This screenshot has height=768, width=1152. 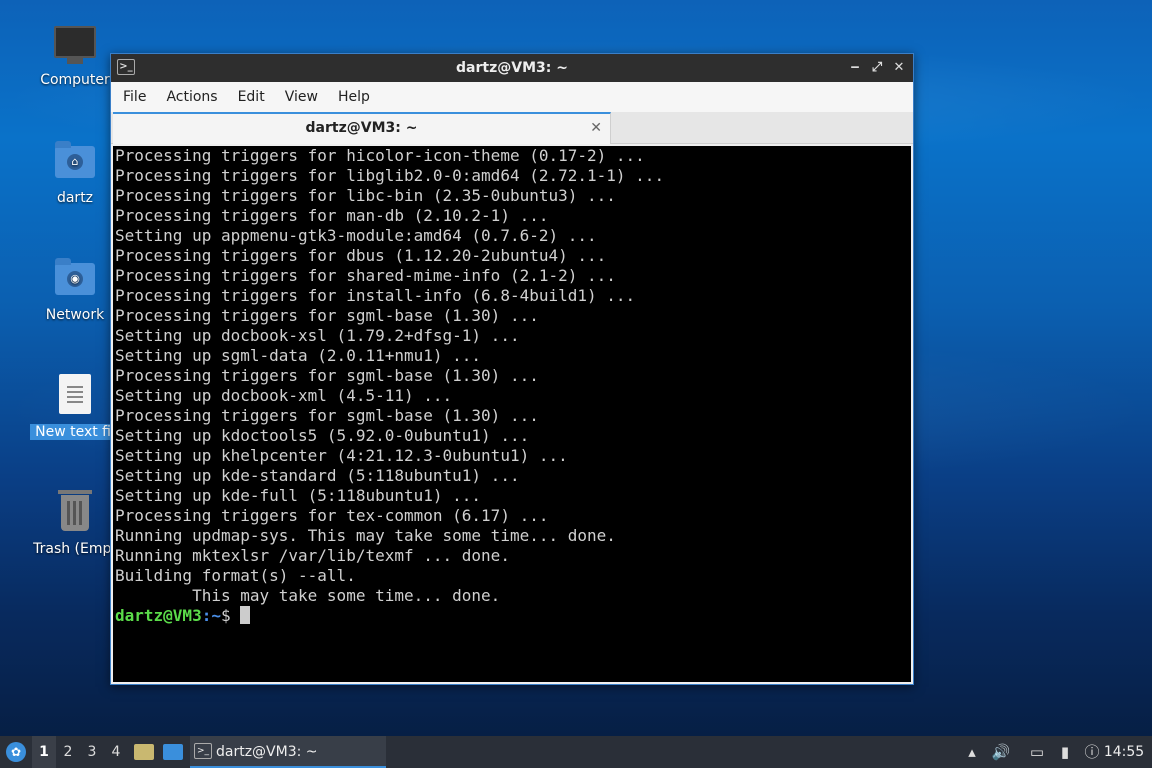 I want to click on text-cursor, so click(x=245, y=615).